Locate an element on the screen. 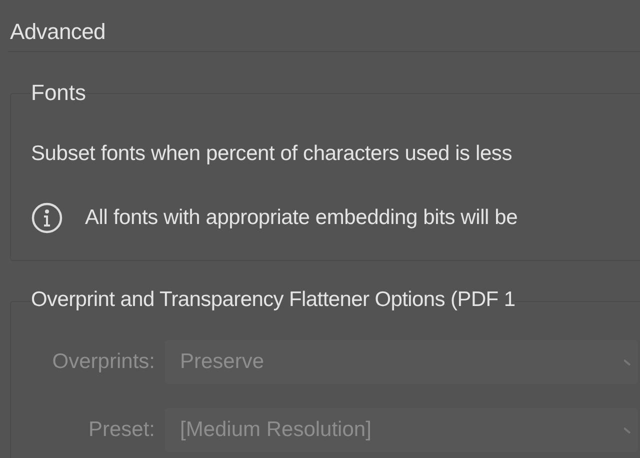 The width and height of the screenshot is (640, 458). subset-fonts-label: Subset fonts when percent of characters used is less is located at coordinates (271, 153).